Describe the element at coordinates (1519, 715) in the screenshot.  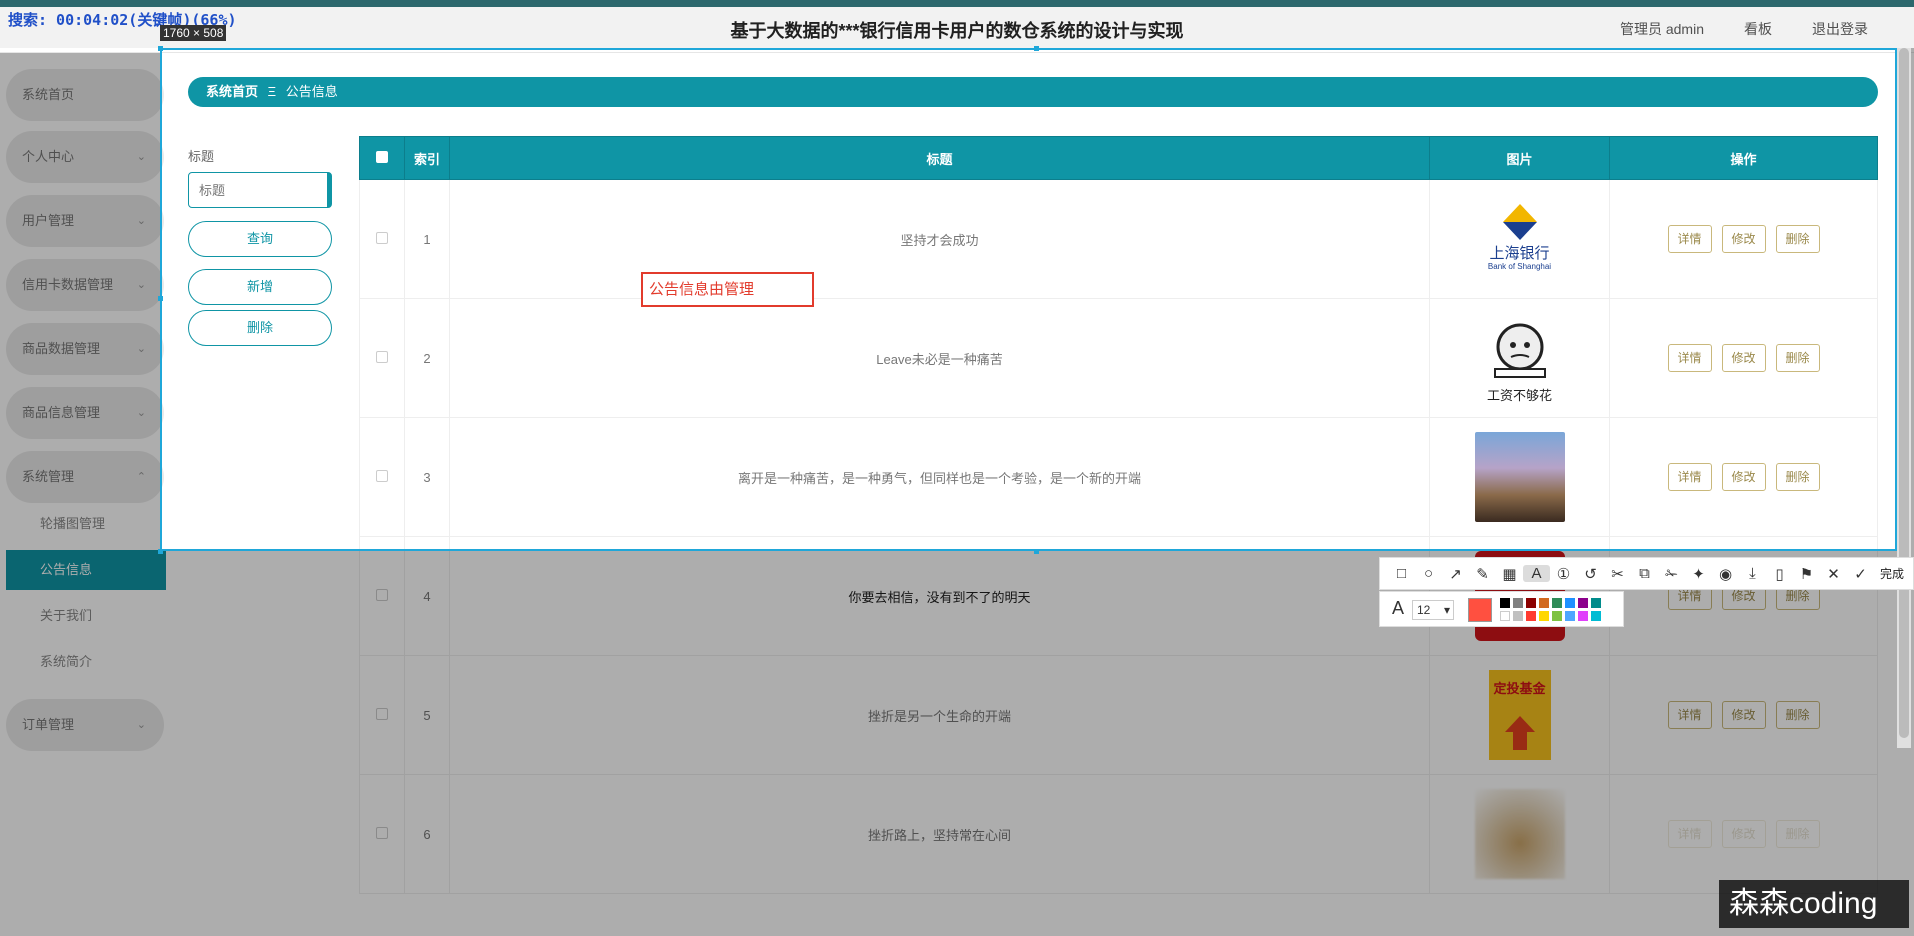
I see `fund-poster-image: 定投基金` at that location.